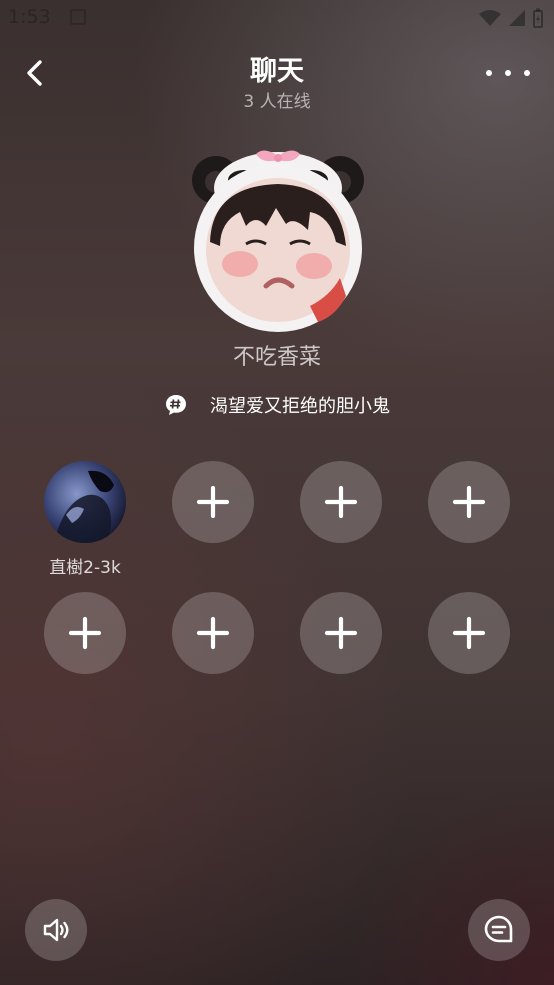 The width and height of the screenshot is (554, 985). Describe the element at coordinates (176, 405) in the screenshot. I see `hashtag-bubble-icon` at that location.